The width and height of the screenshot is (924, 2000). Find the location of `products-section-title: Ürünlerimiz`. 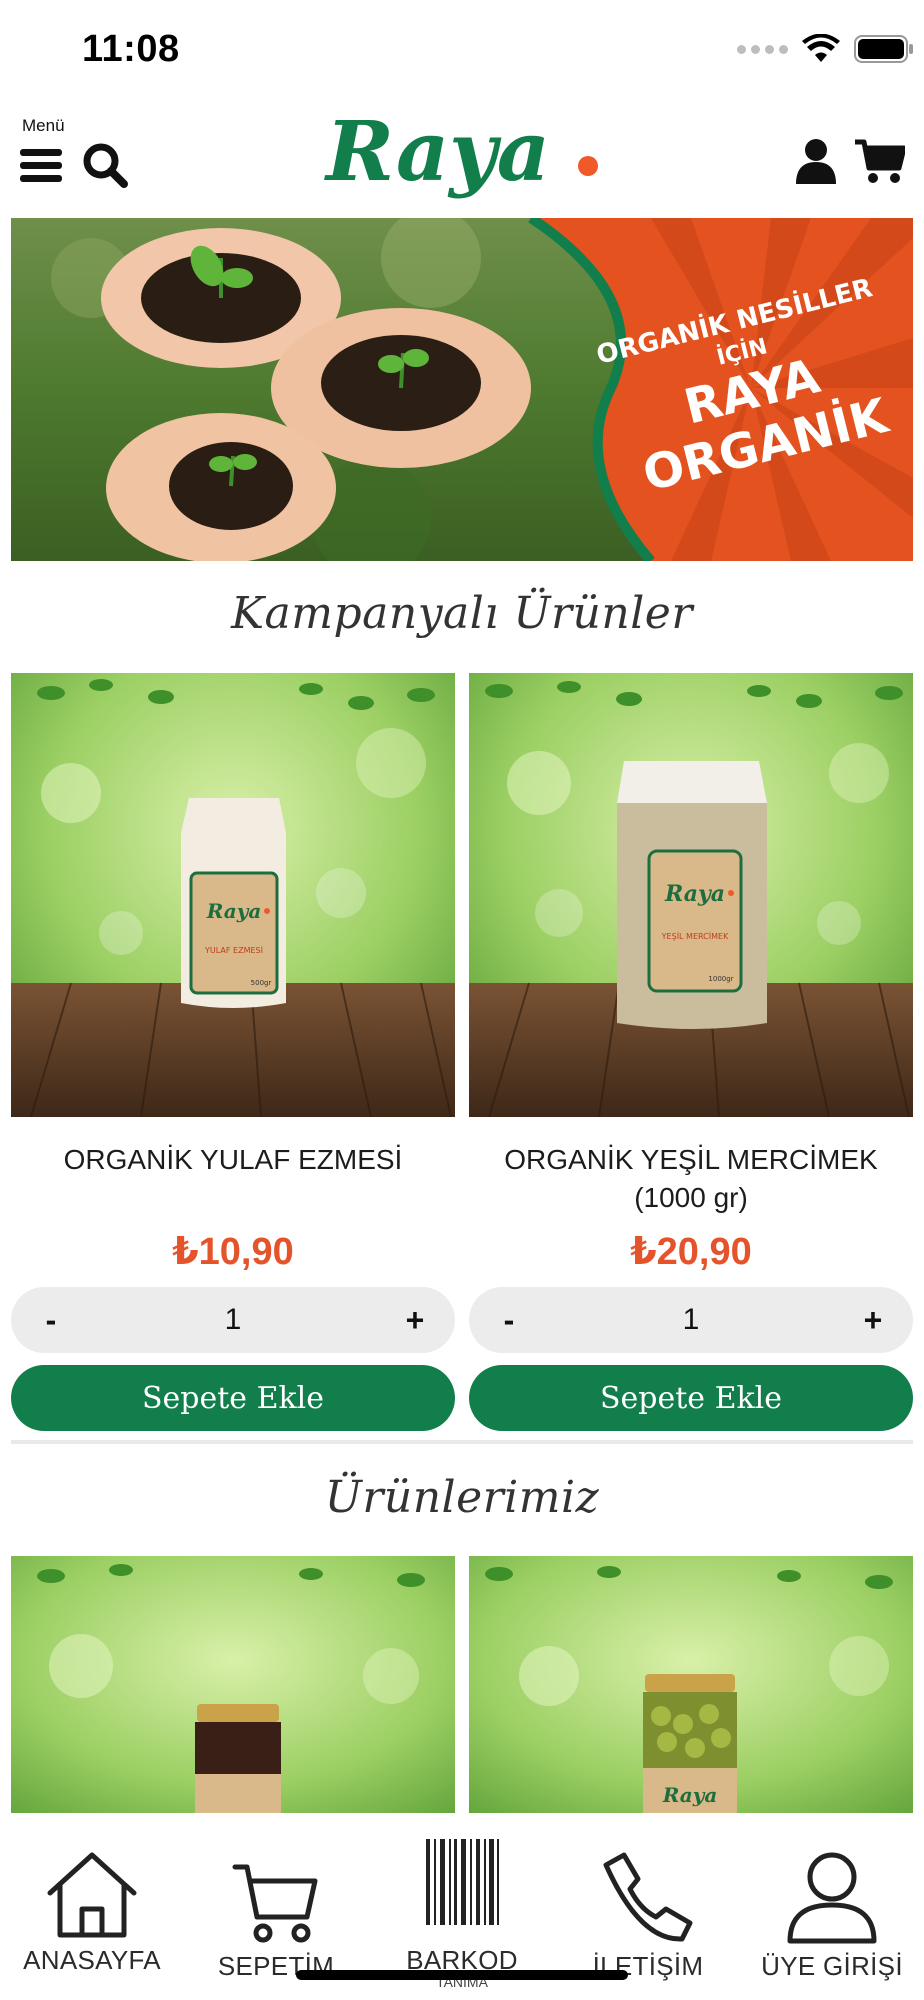

products-section-title: Ürünlerimiz is located at coordinates (462, 1497).